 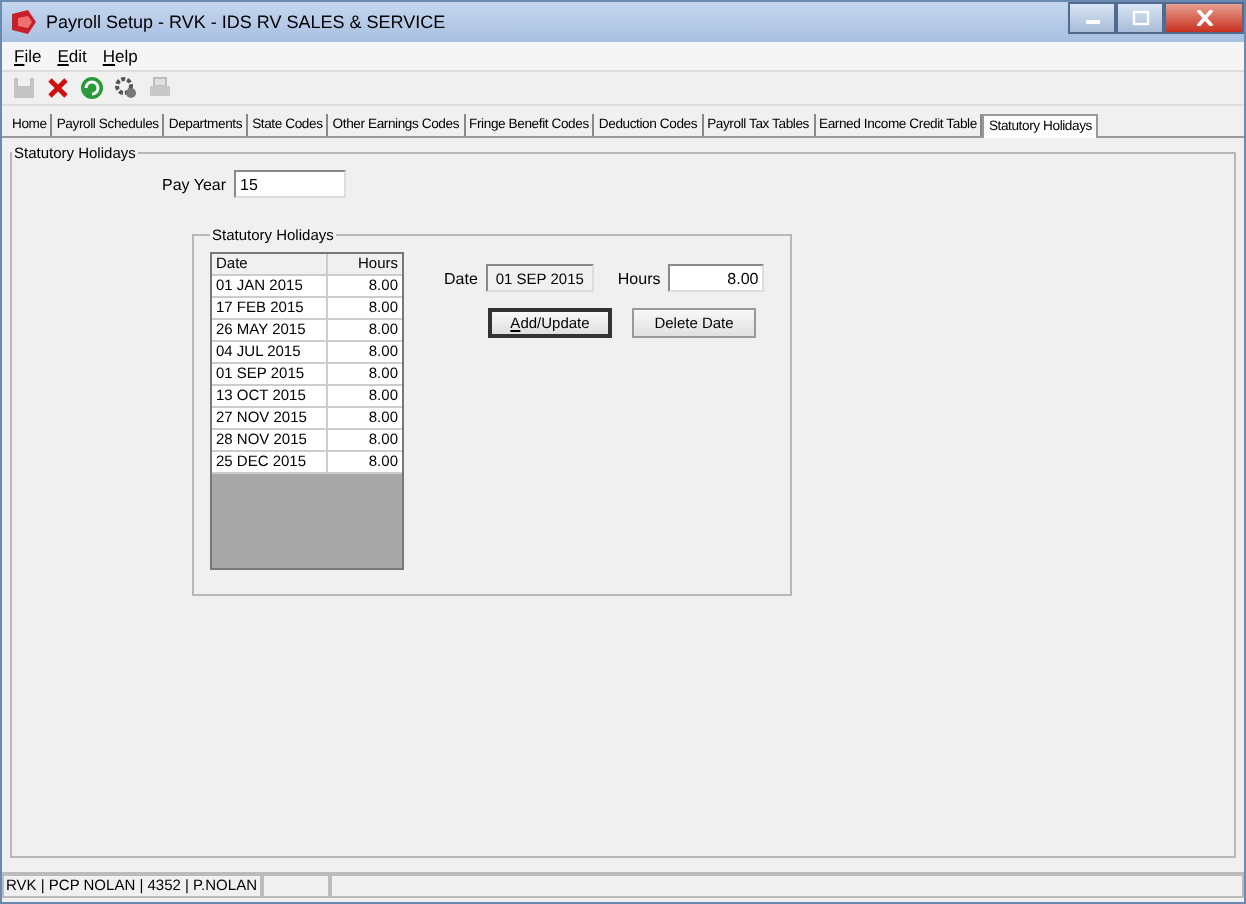 I want to click on gears-icon, so click(x=126, y=88).